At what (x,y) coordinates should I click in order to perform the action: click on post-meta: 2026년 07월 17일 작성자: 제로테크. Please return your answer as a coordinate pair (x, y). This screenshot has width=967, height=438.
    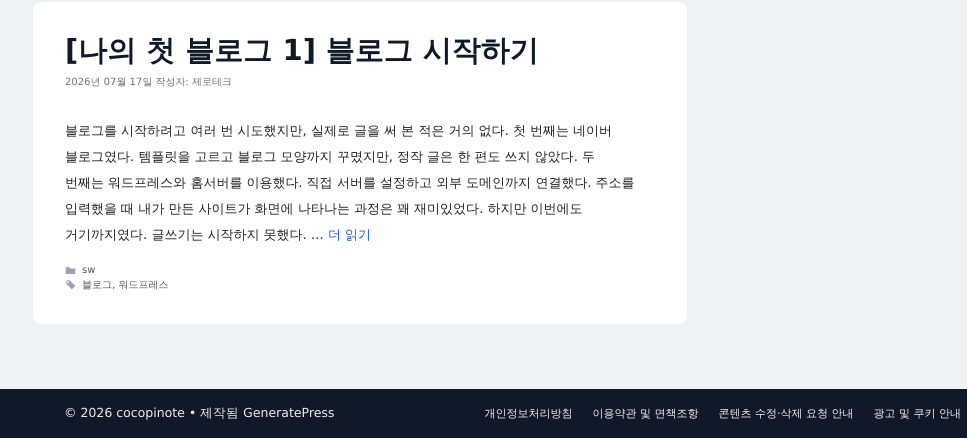
    Looking at the image, I should click on (149, 82).